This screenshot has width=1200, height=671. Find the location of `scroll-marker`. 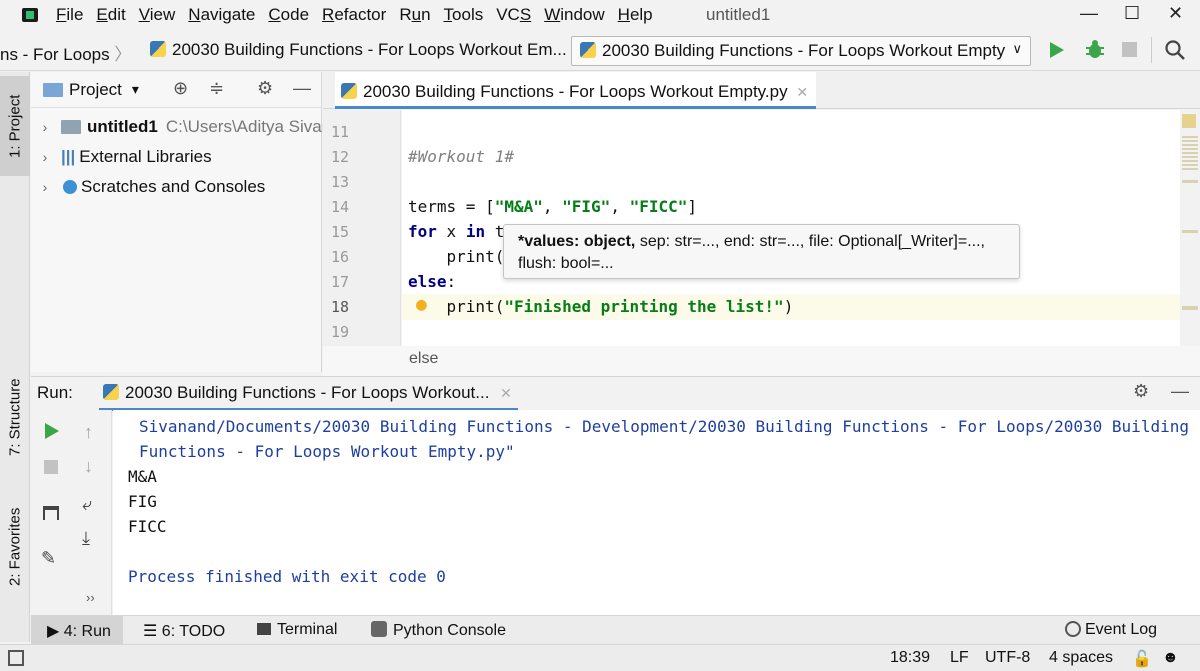

scroll-marker is located at coordinates (1190, 181).